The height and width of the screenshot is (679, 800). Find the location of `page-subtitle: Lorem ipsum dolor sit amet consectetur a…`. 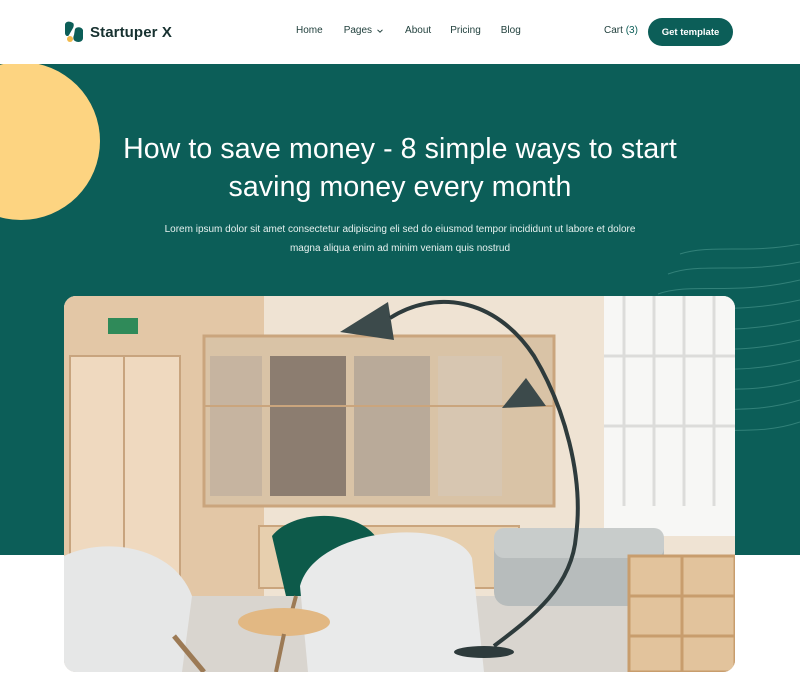

page-subtitle: Lorem ipsum dolor sit amet consectetur a… is located at coordinates (400, 239).